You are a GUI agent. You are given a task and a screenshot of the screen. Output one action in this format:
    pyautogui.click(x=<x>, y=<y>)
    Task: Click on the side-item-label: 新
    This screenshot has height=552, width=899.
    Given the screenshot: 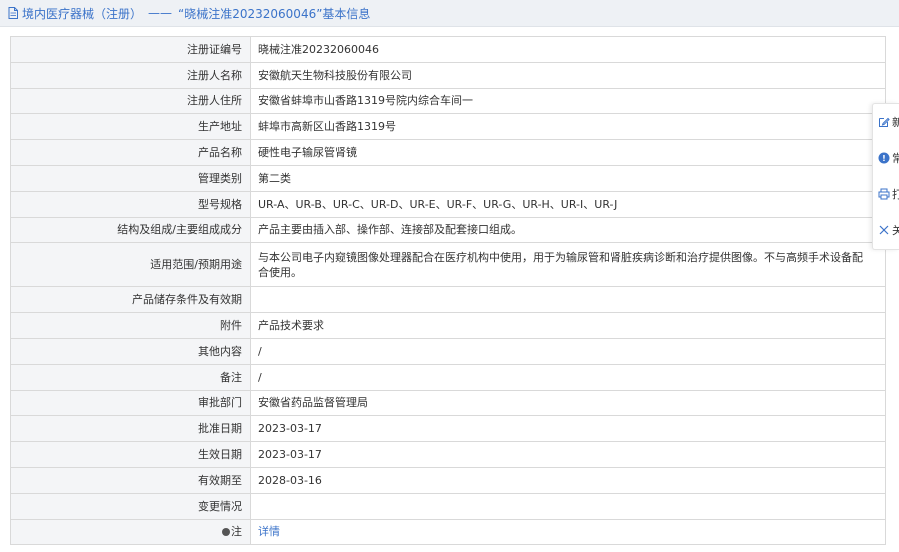 What is the action you would take?
    pyautogui.click(x=895, y=122)
    